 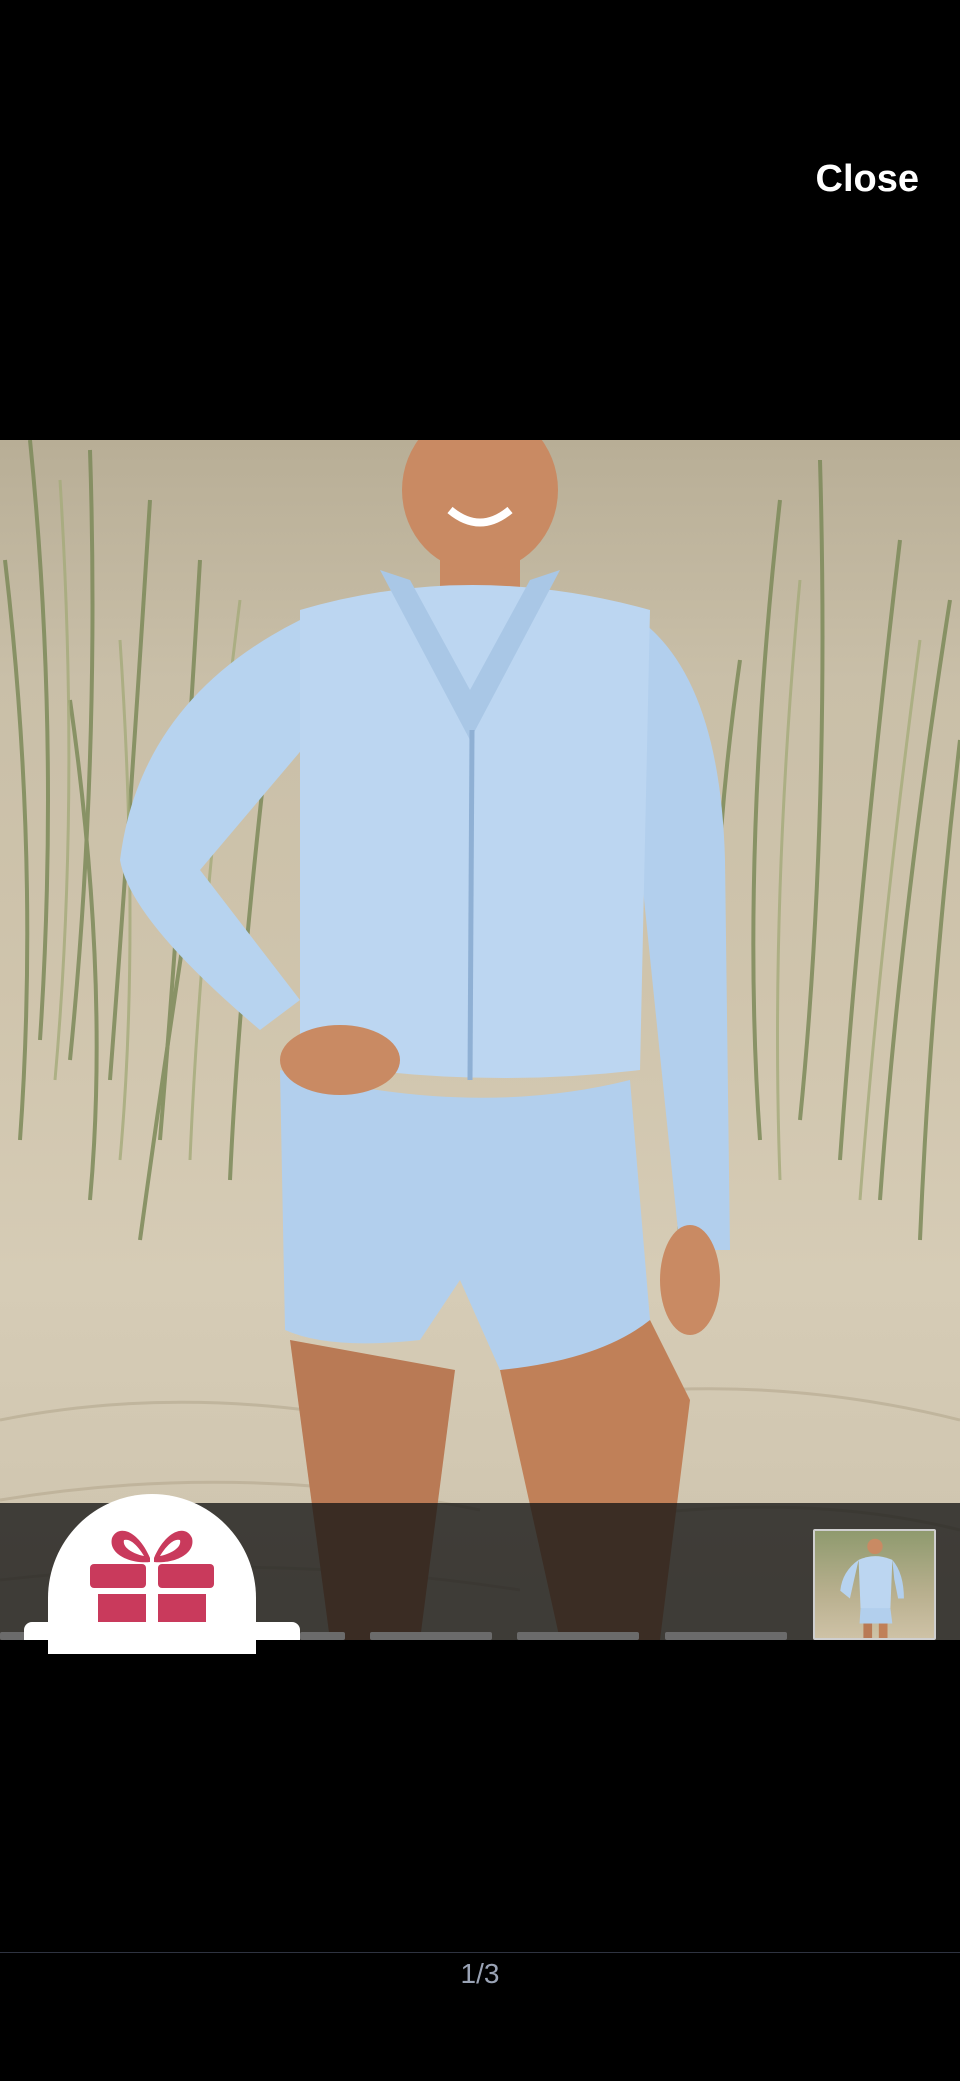 What do you see at coordinates (480, 1952) in the screenshot?
I see `footer-divider` at bounding box center [480, 1952].